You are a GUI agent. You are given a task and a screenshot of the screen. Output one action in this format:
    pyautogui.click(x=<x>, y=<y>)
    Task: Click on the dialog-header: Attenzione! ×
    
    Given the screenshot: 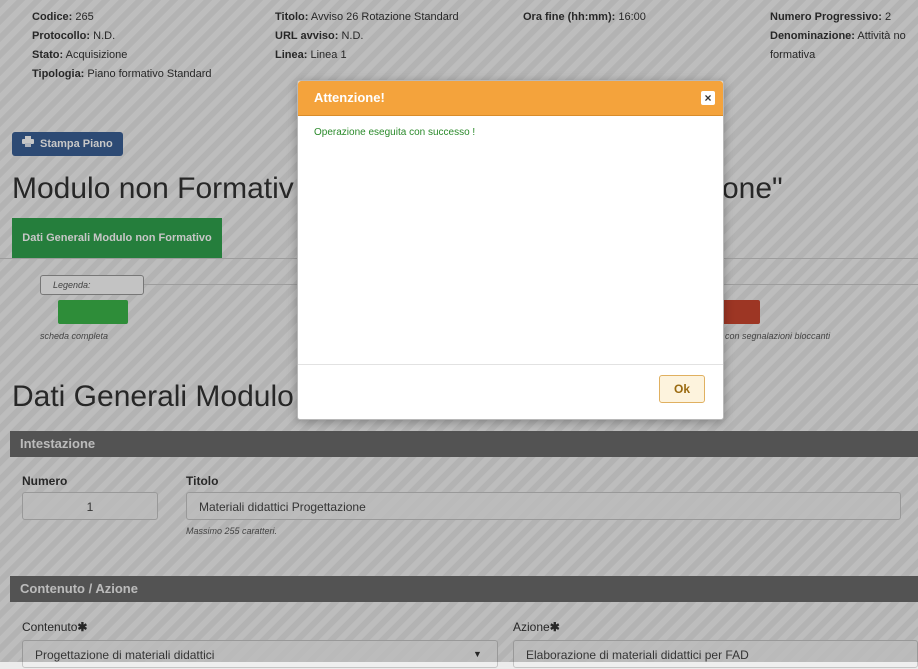 What is the action you would take?
    pyautogui.click(x=510, y=98)
    